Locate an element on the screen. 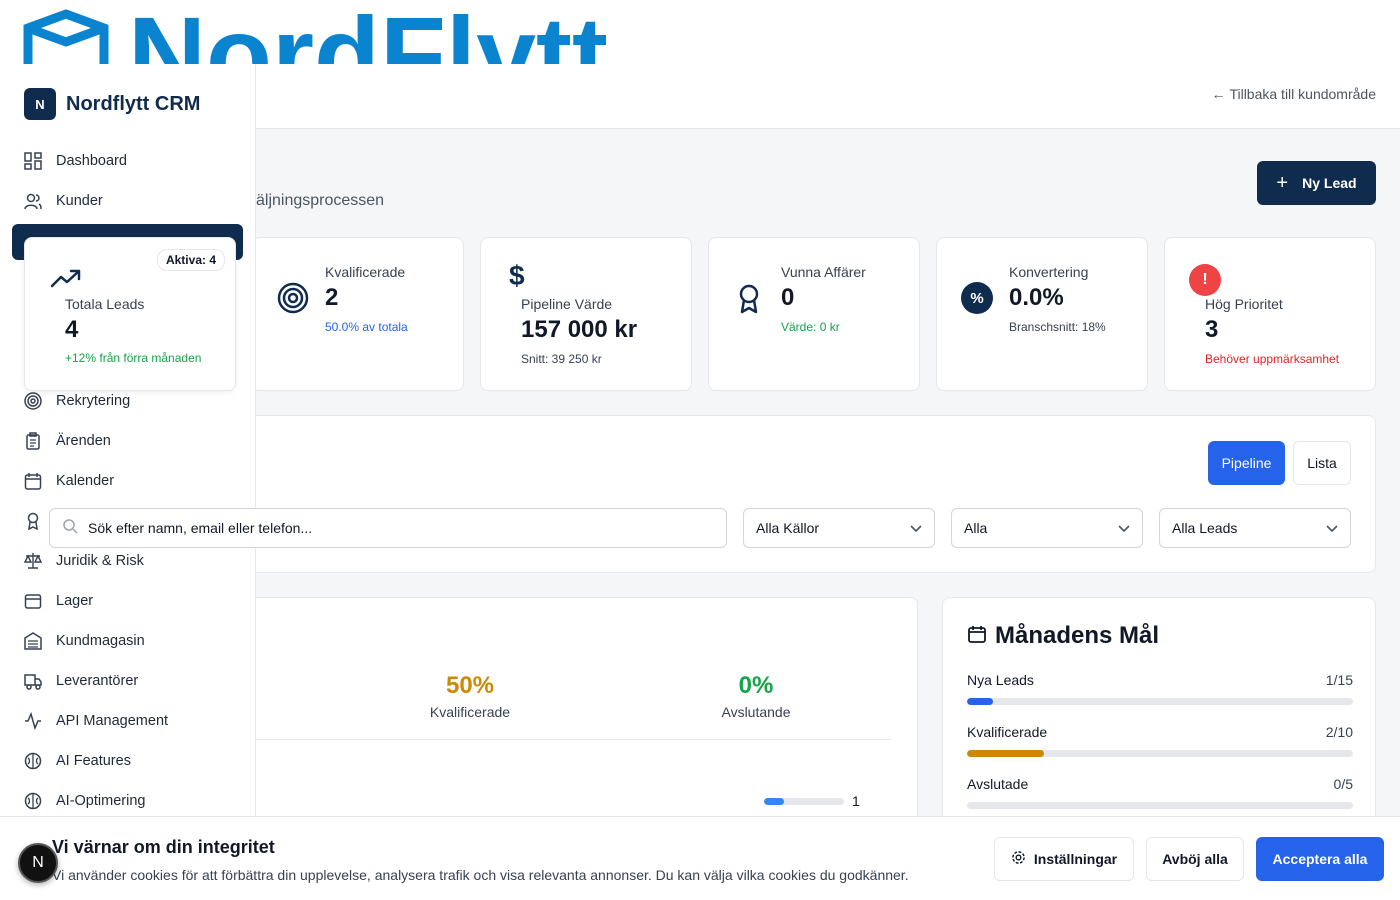  back-to-customer-area-link: ← Tillbaka till kundområde is located at coordinates (1293, 94).